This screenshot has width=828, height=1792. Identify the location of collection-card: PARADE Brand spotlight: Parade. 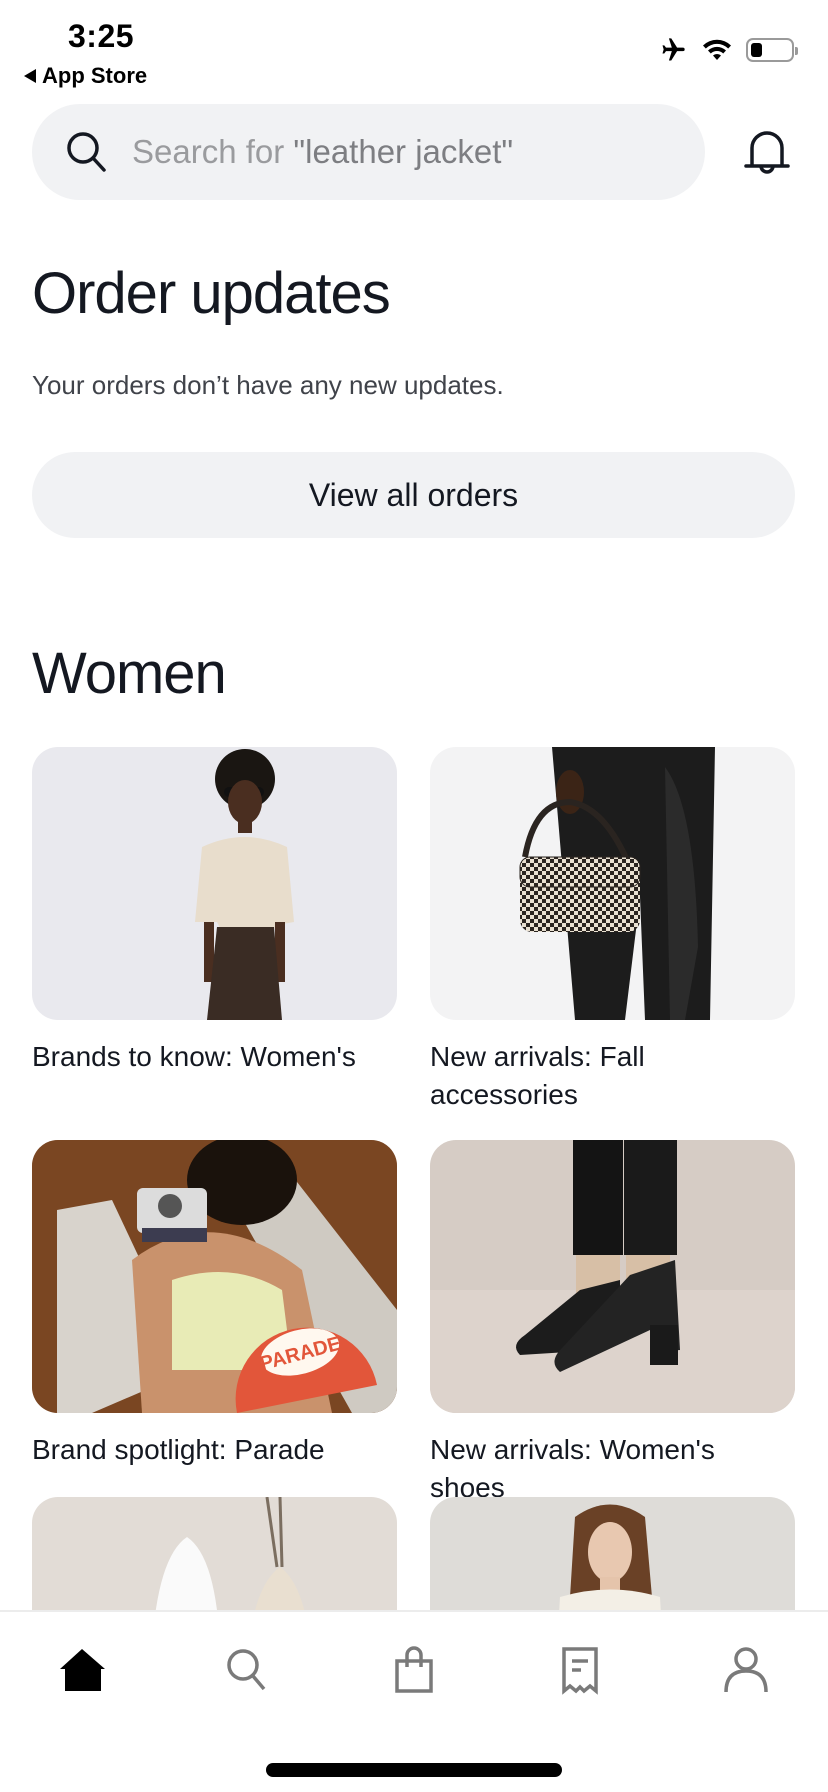
(214, 1304).